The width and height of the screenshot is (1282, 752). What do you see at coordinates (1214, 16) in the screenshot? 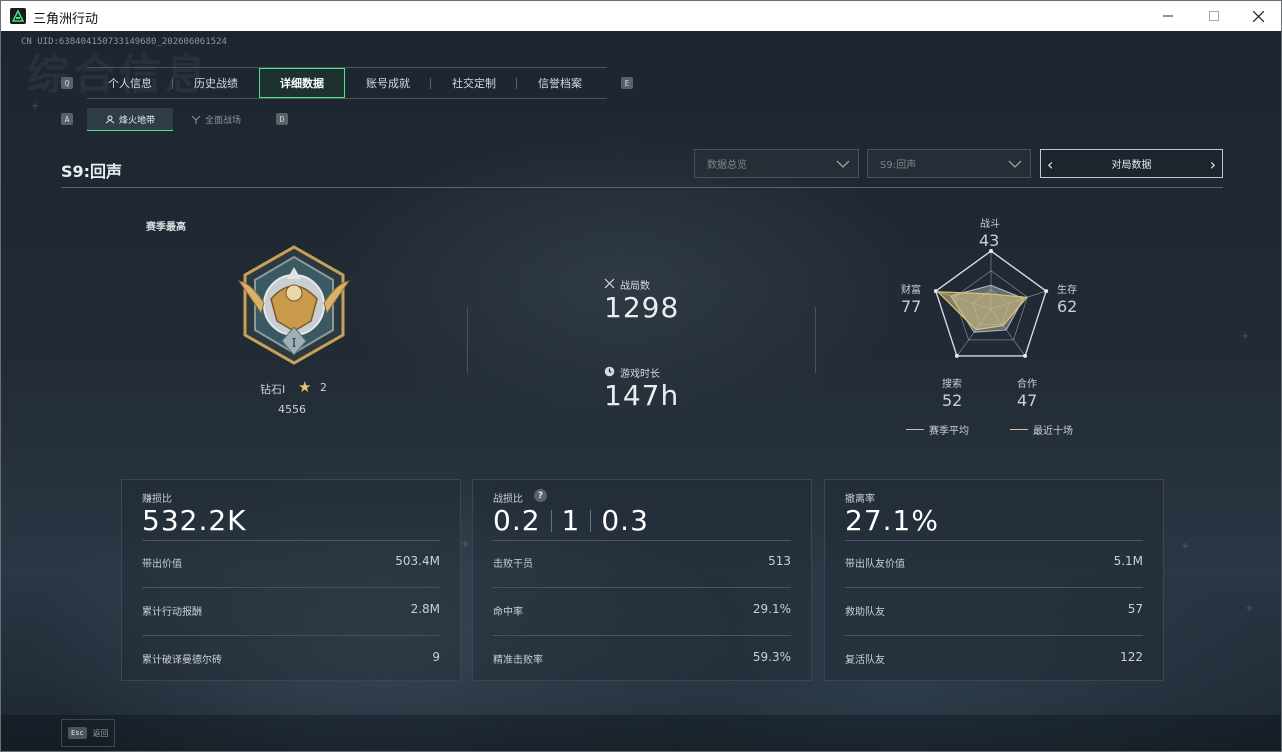
I see `maximize-button` at bounding box center [1214, 16].